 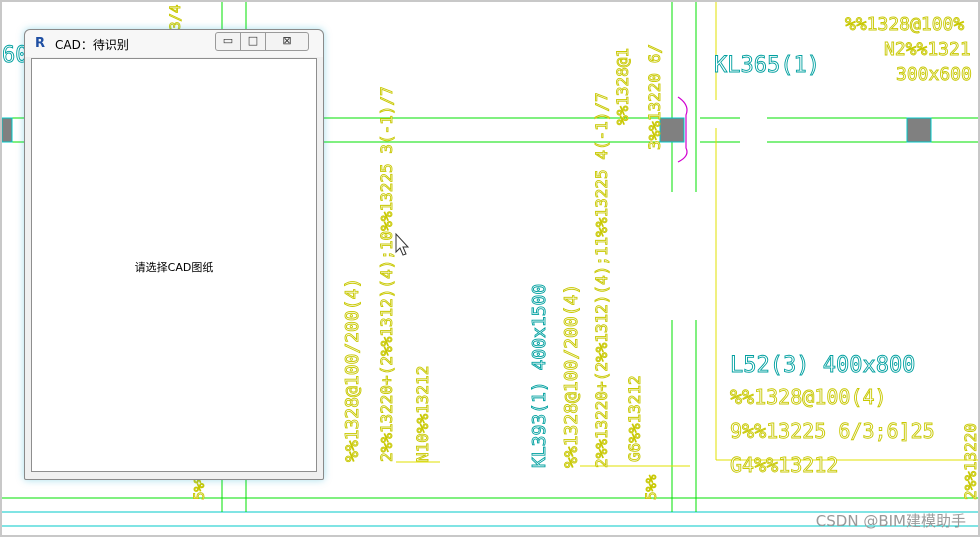 I want to click on cad-annotation-v-kl393-top: 2%%13220+(2%%1312)(4);11%%13225 4(-1)/7, so click(x=601, y=280).